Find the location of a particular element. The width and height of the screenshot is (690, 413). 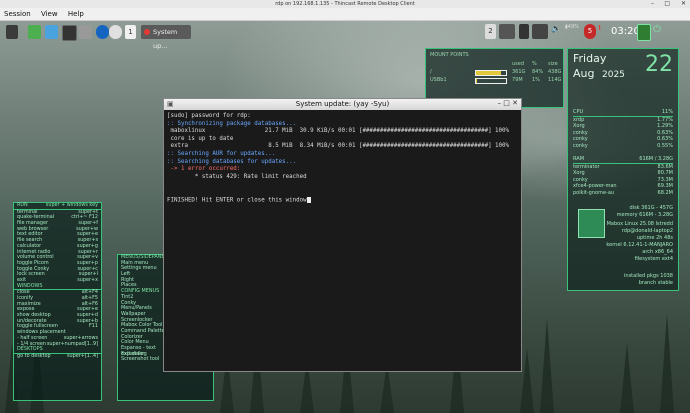

browser-icon is located at coordinates (115, 32).